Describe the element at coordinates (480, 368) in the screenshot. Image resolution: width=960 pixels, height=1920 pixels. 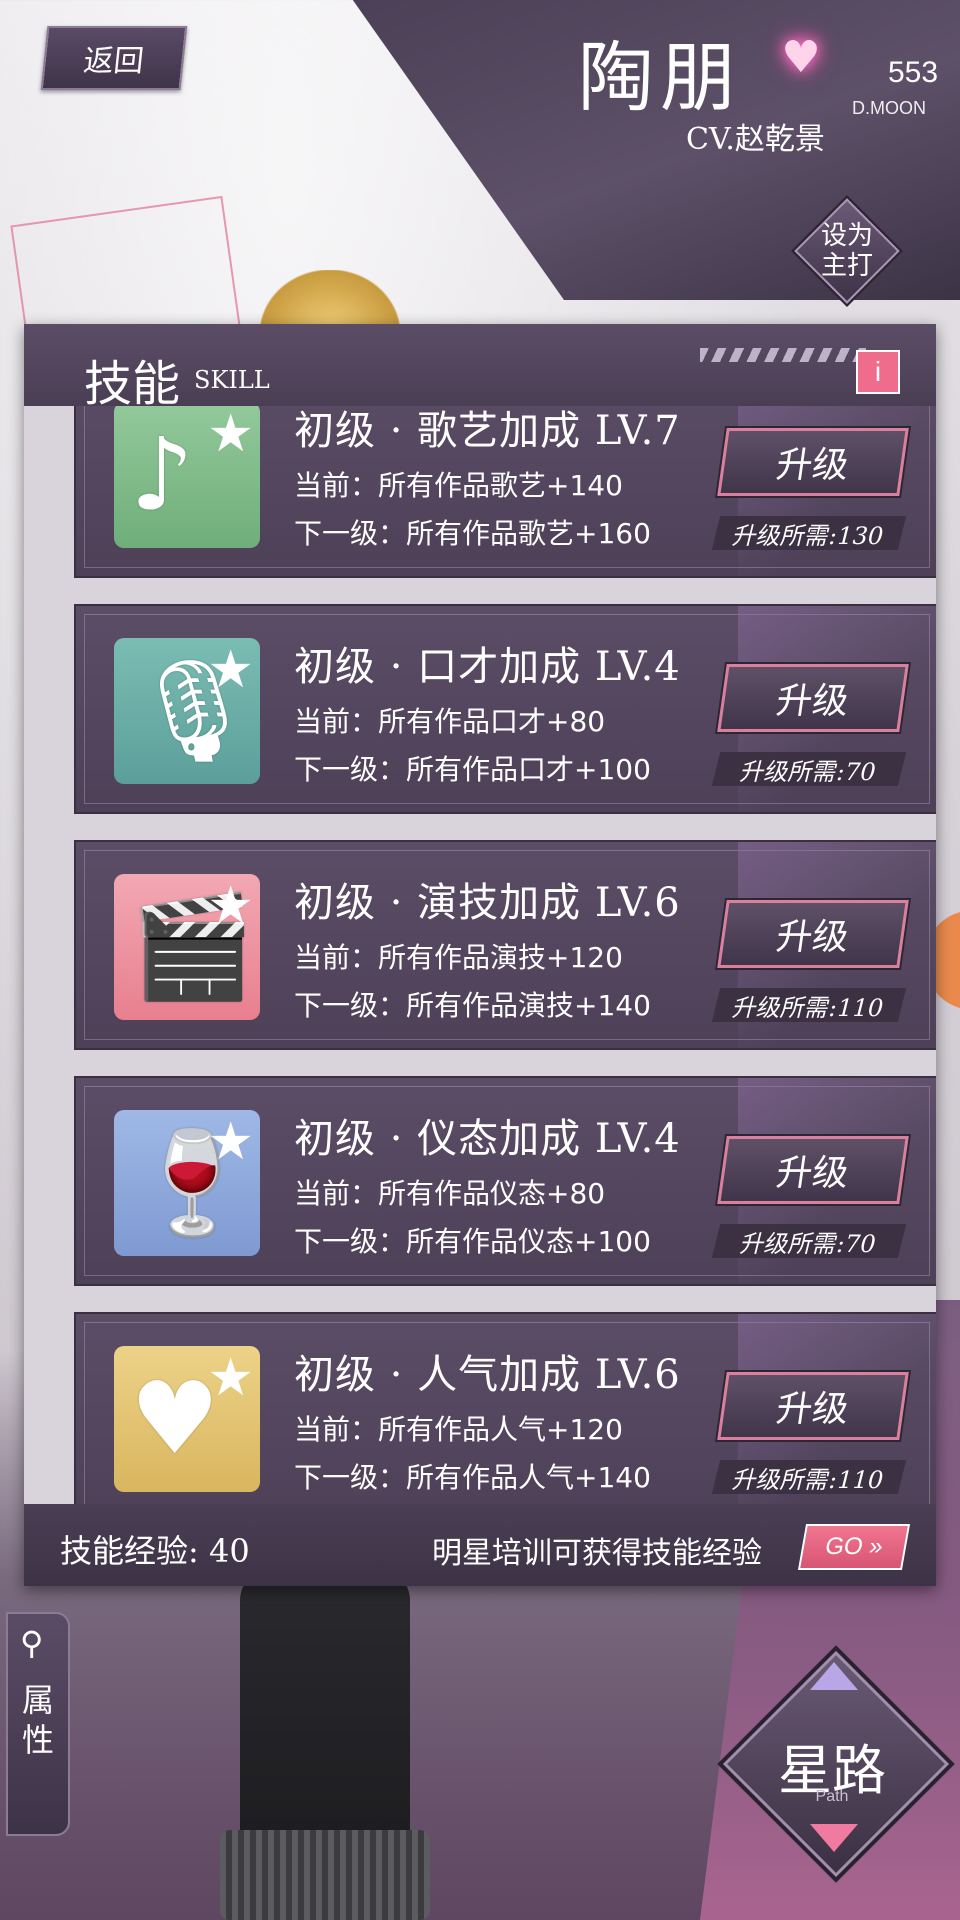
I see `panel-header: 技能 SKILL i` at that location.